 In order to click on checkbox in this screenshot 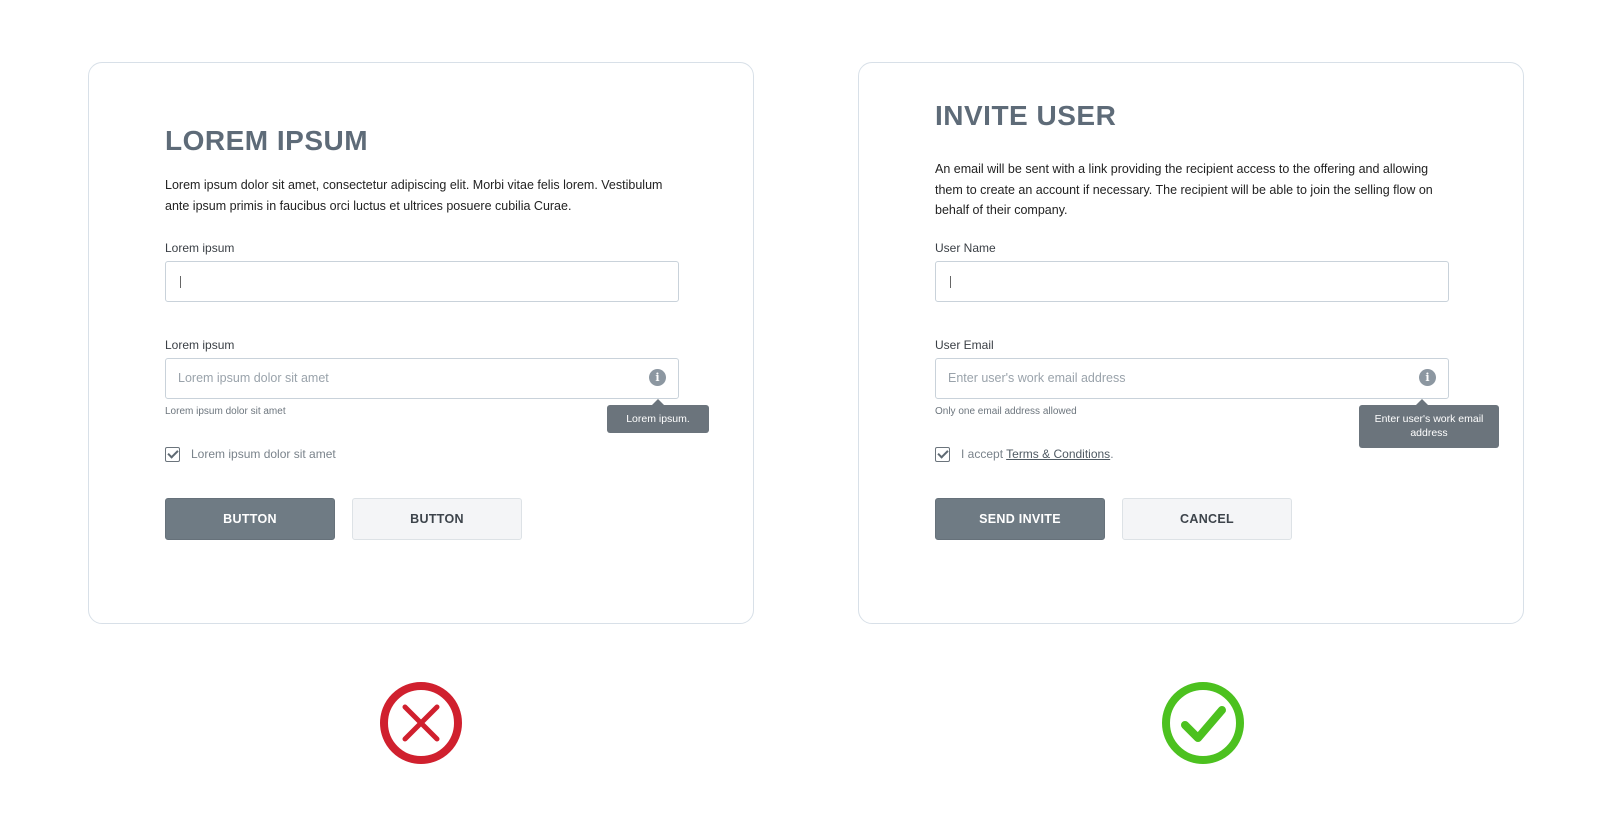, I will do `click(172, 454)`.